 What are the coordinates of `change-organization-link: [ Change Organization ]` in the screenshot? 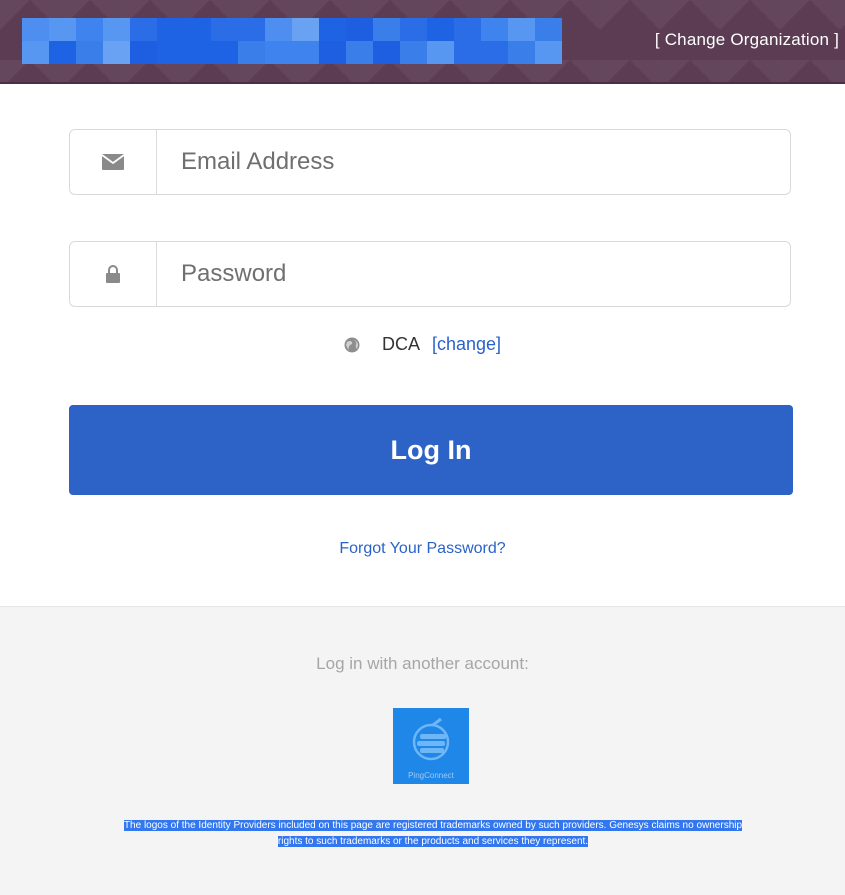 It's located at (747, 40).